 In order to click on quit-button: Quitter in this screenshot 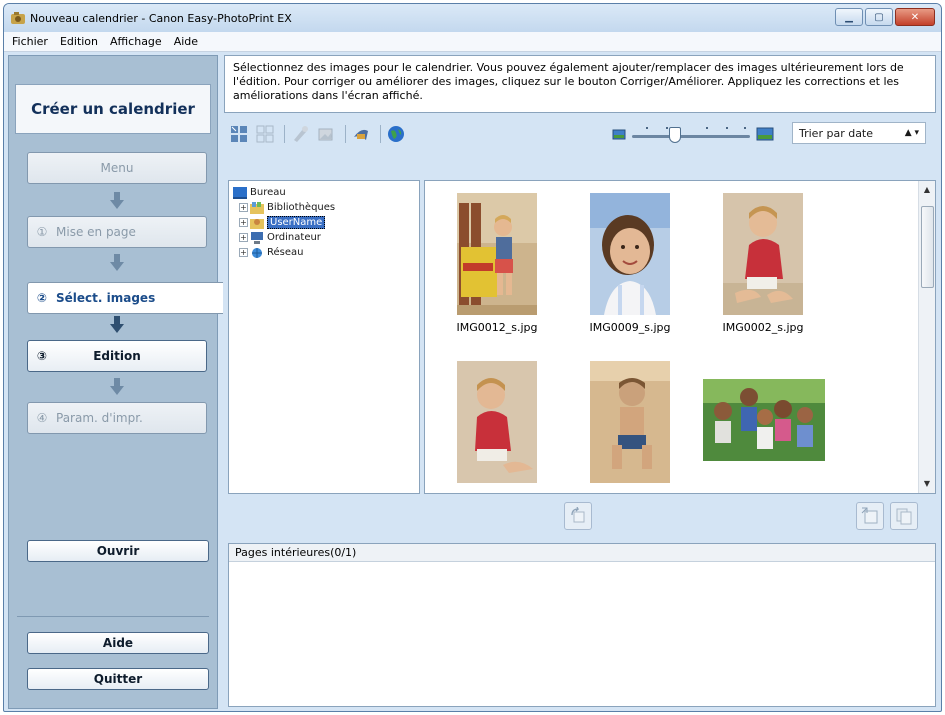, I will do `click(118, 679)`.